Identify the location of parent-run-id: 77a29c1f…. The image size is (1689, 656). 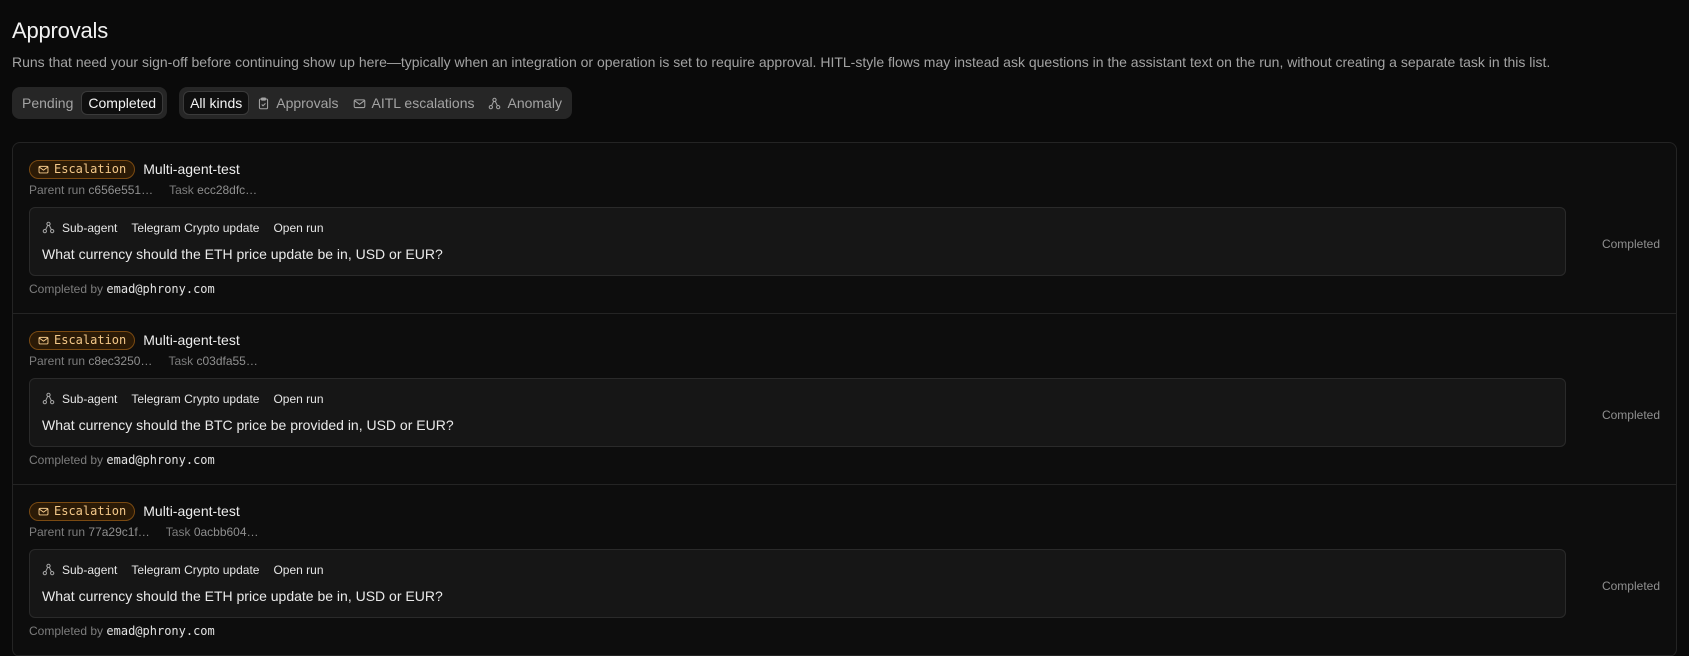
(119, 532).